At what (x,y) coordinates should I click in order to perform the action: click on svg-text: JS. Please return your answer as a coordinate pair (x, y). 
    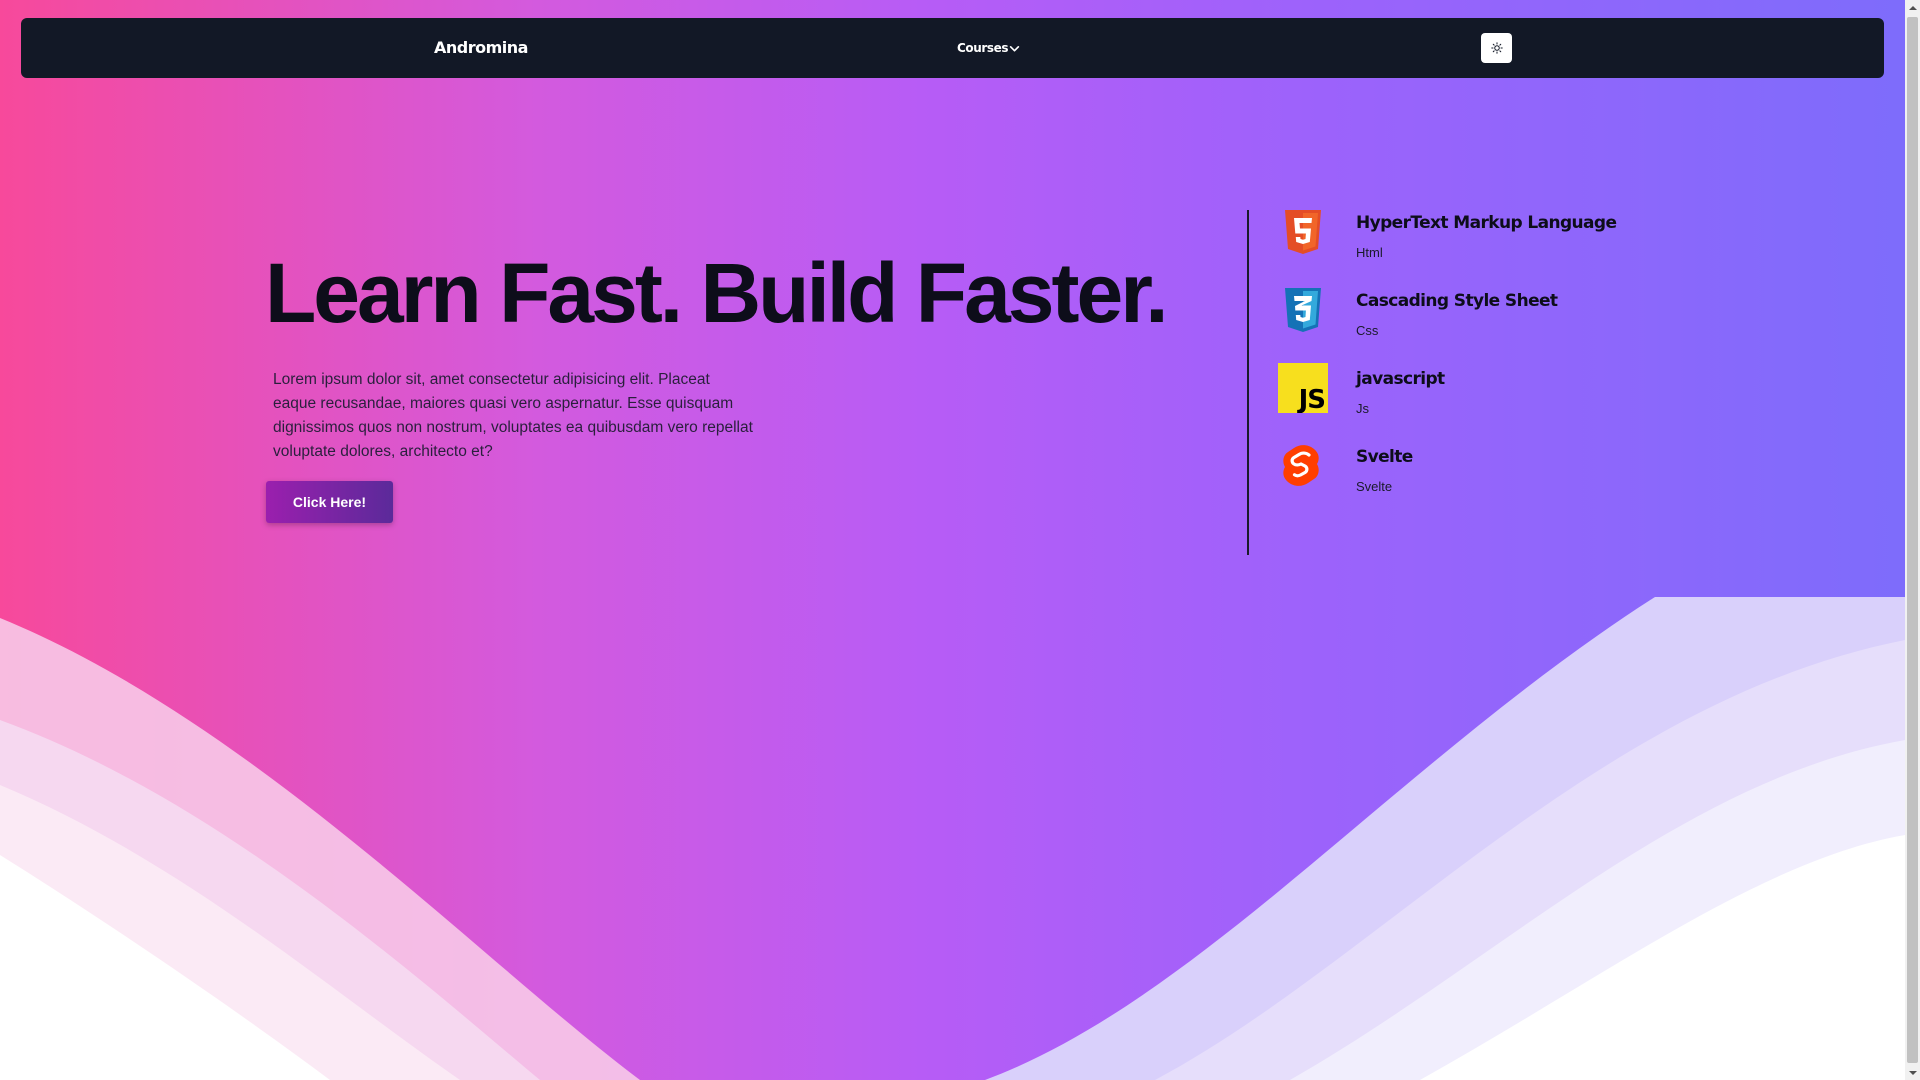
    Looking at the image, I should click on (1311, 399).